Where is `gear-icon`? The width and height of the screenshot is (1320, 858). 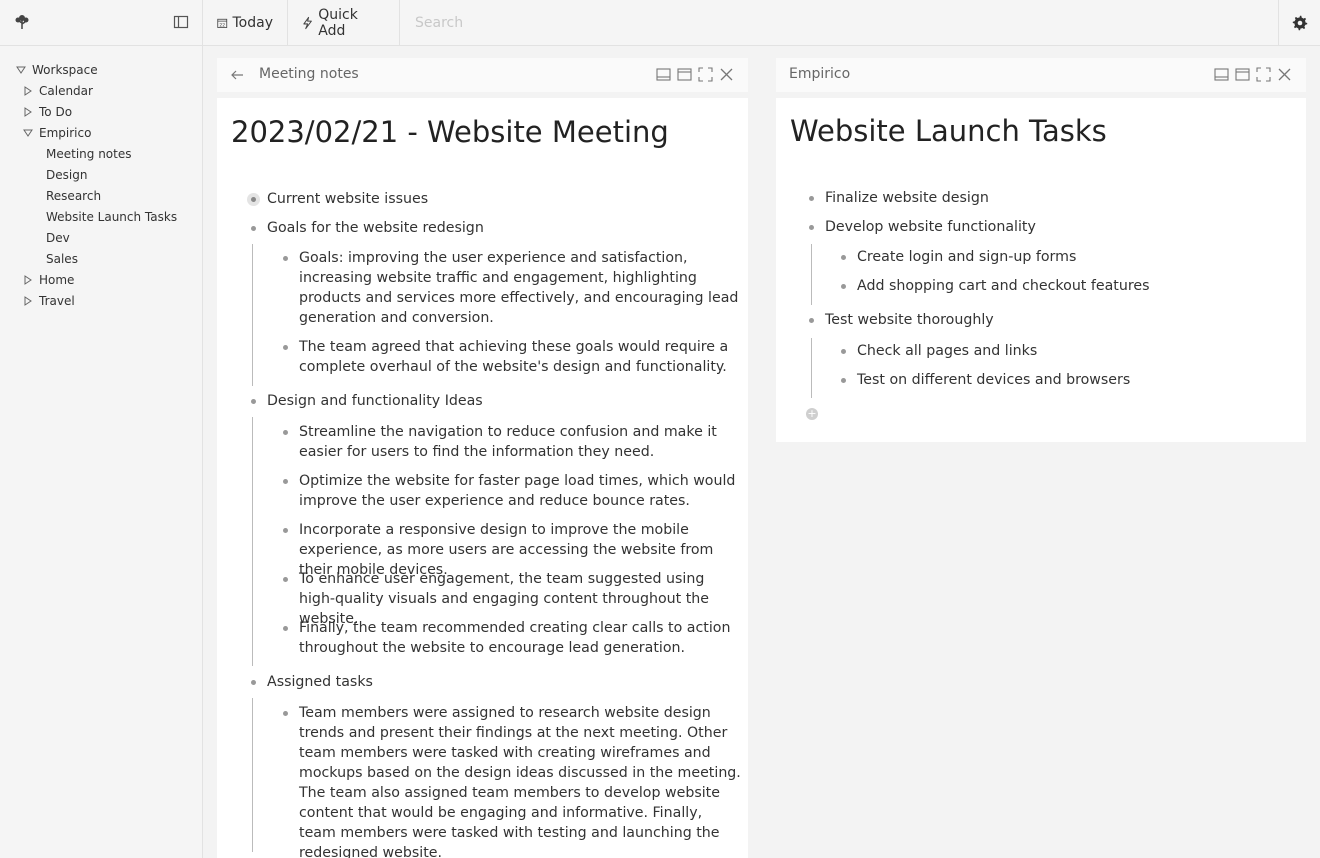
gear-icon is located at coordinates (1299, 23).